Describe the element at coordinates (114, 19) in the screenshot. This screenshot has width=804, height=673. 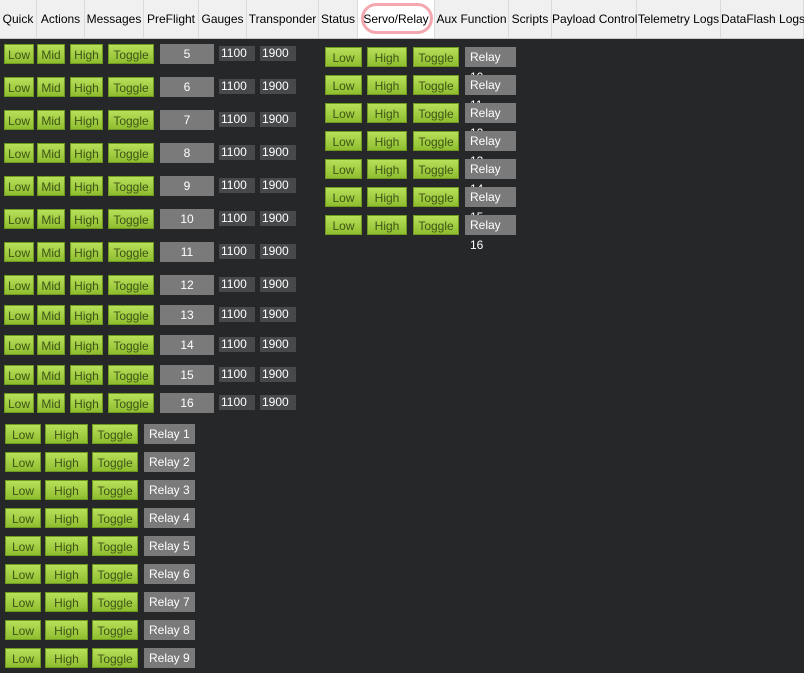
I see `tab-messages: Messages` at that location.